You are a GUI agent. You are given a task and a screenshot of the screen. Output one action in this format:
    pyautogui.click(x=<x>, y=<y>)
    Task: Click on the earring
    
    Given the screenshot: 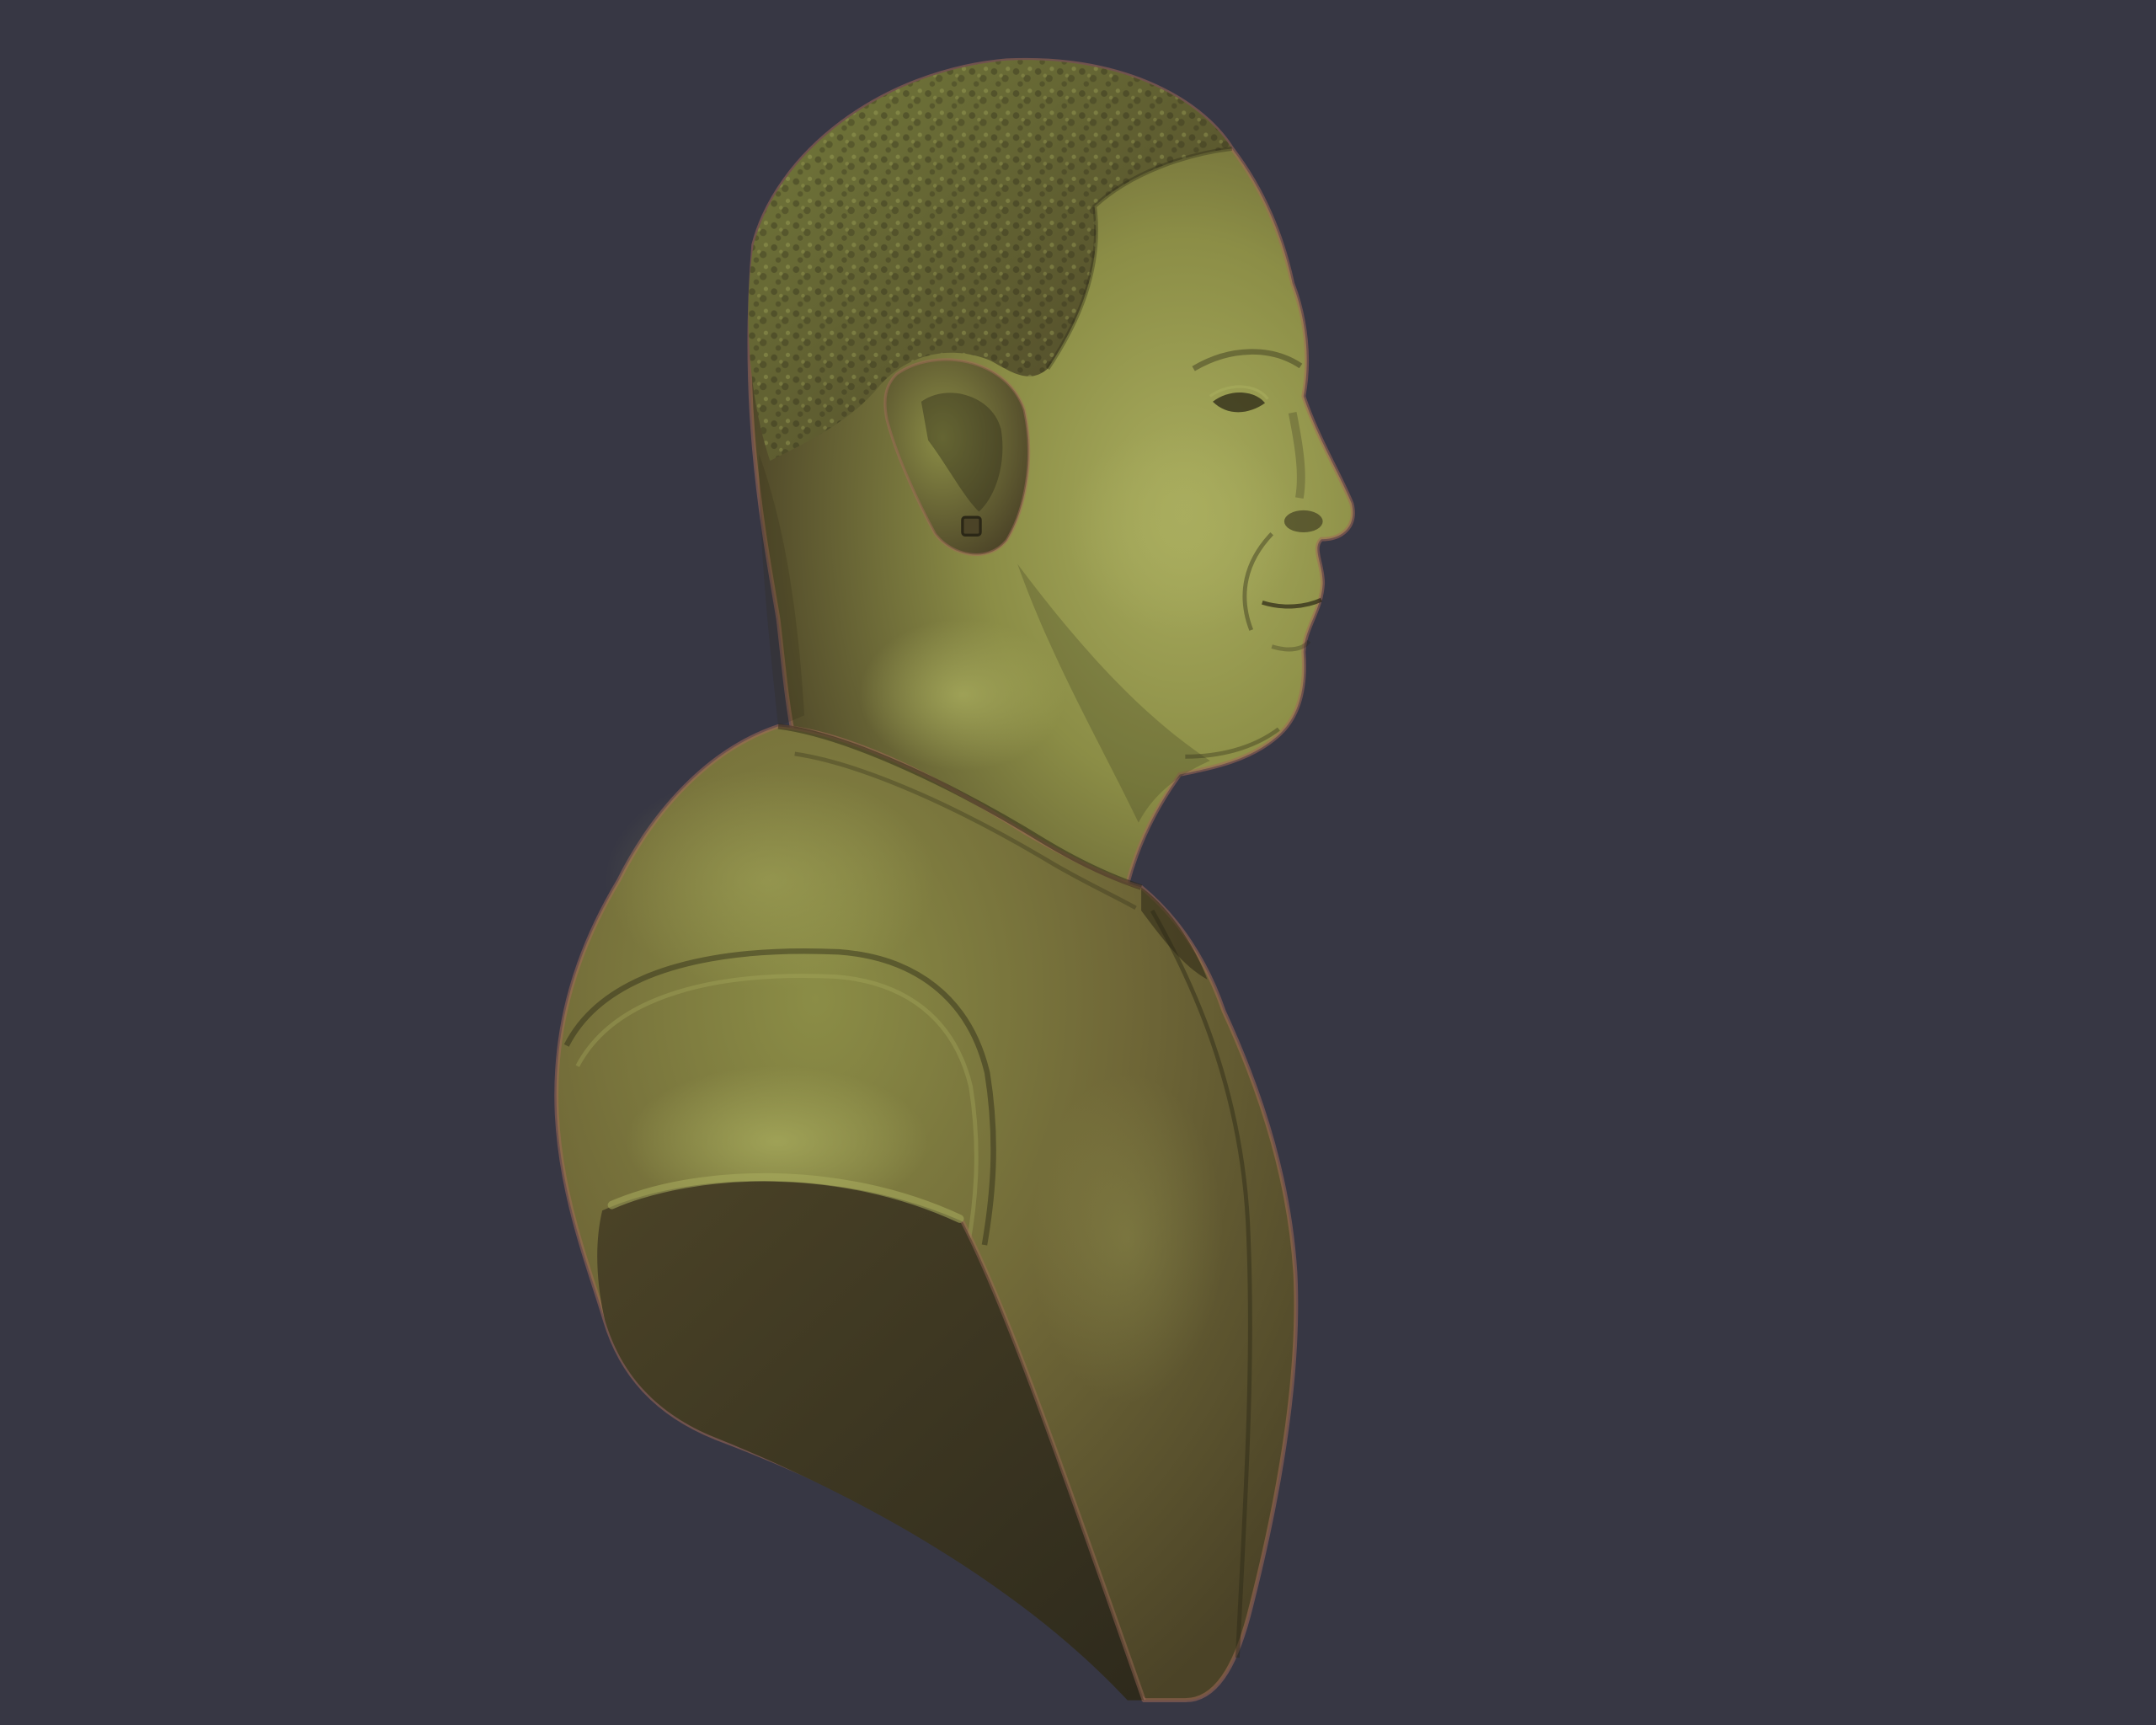 What is the action you would take?
    pyautogui.click(x=971, y=526)
    